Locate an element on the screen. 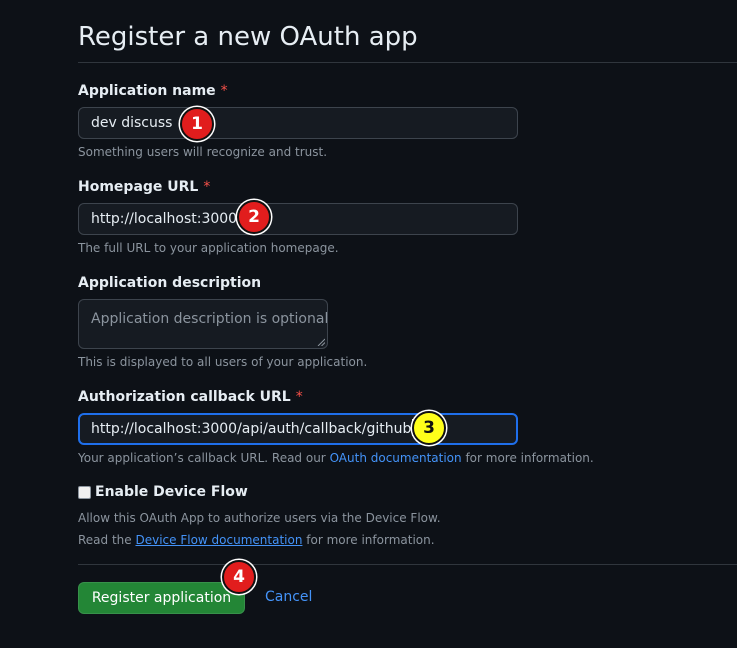 The width and height of the screenshot is (737, 648). device-flow-label: Enable Device Flow is located at coordinates (171, 492).